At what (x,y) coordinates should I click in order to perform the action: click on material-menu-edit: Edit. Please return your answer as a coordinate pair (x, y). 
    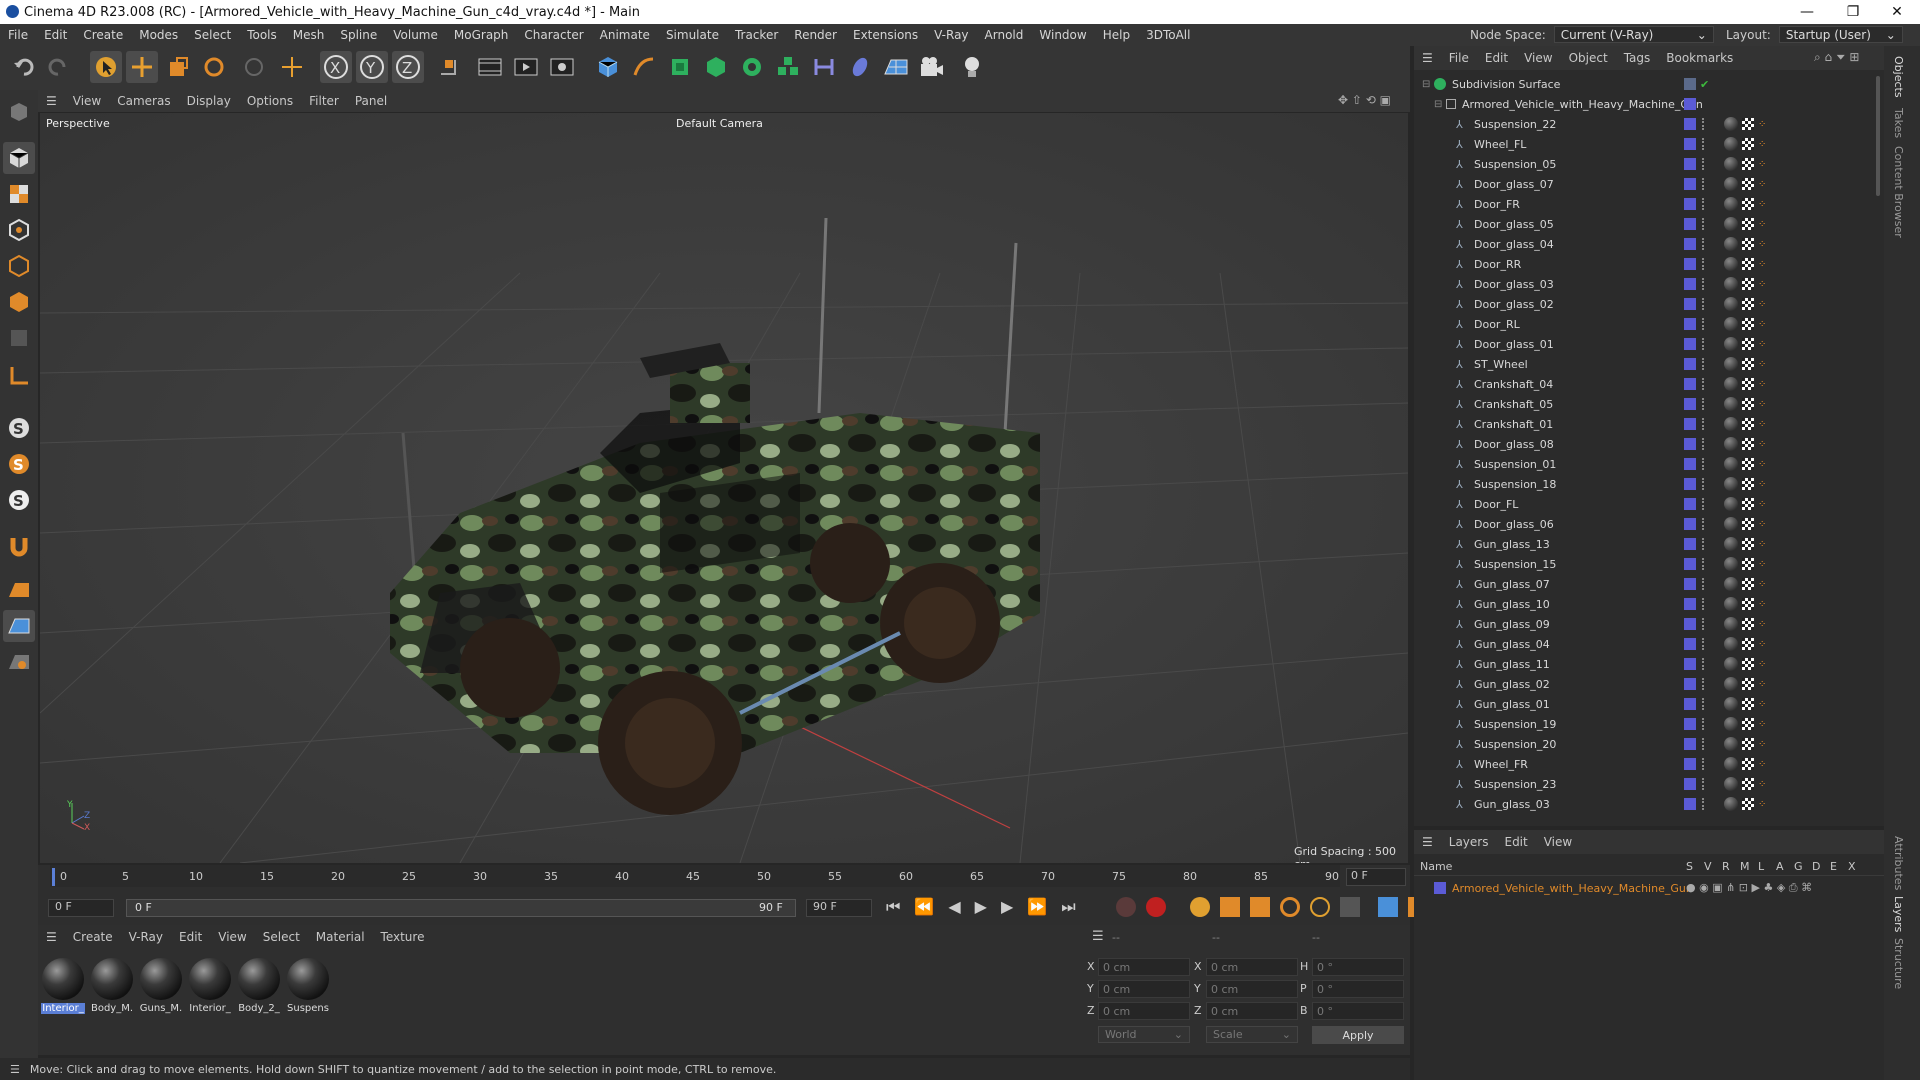
    Looking at the image, I should click on (190, 937).